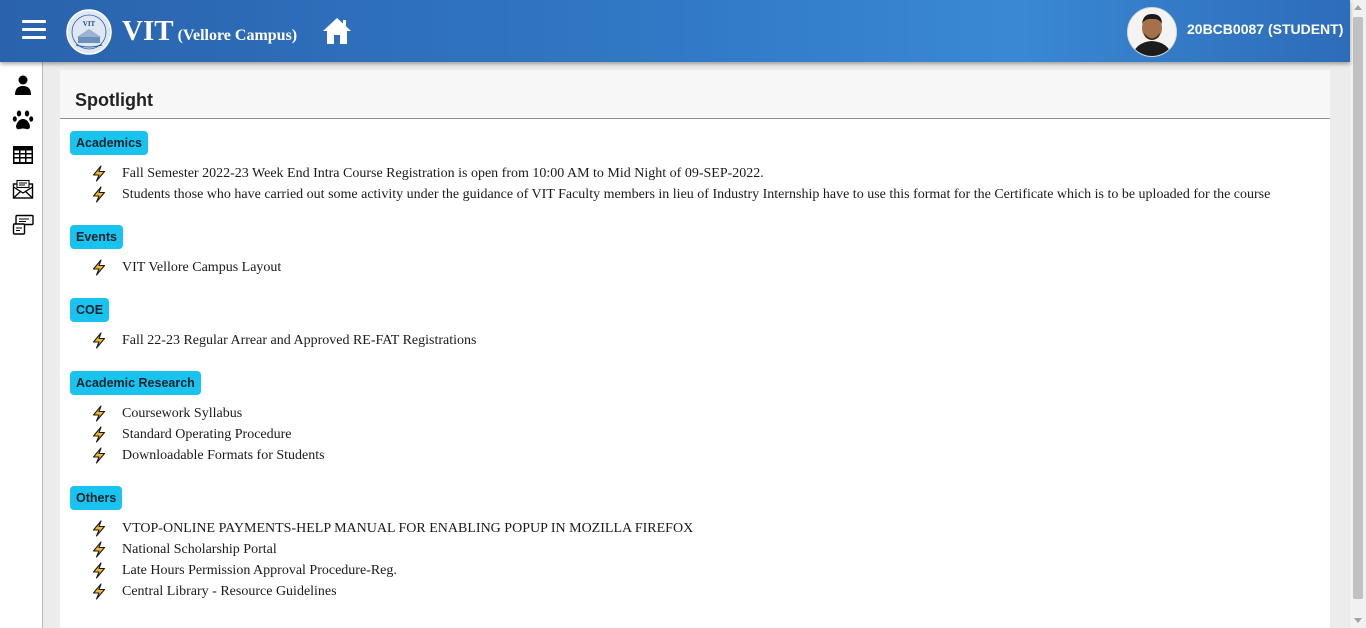 The width and height of the screenshot is (1366, 628). What do you see at coordinates (23, 155) in the screenshot?
I see `table-icon` at bounding box center [23, 155].